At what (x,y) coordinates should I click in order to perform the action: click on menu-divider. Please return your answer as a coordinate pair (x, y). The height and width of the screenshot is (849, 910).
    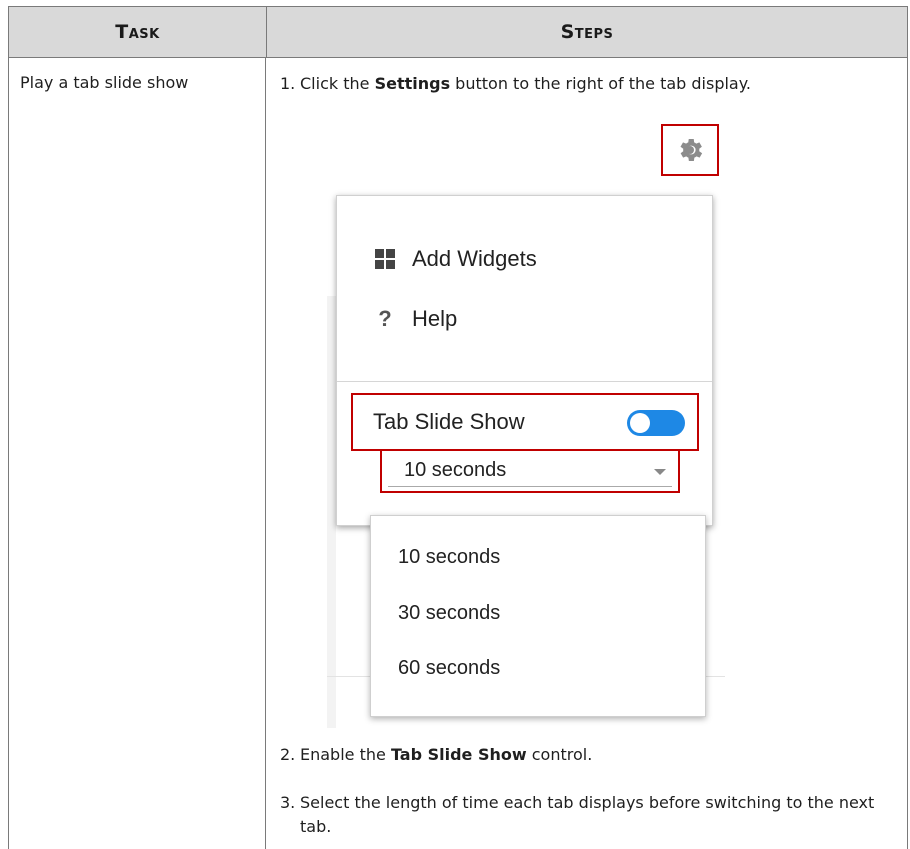
    Looking at the image, I should click on (524, 381).